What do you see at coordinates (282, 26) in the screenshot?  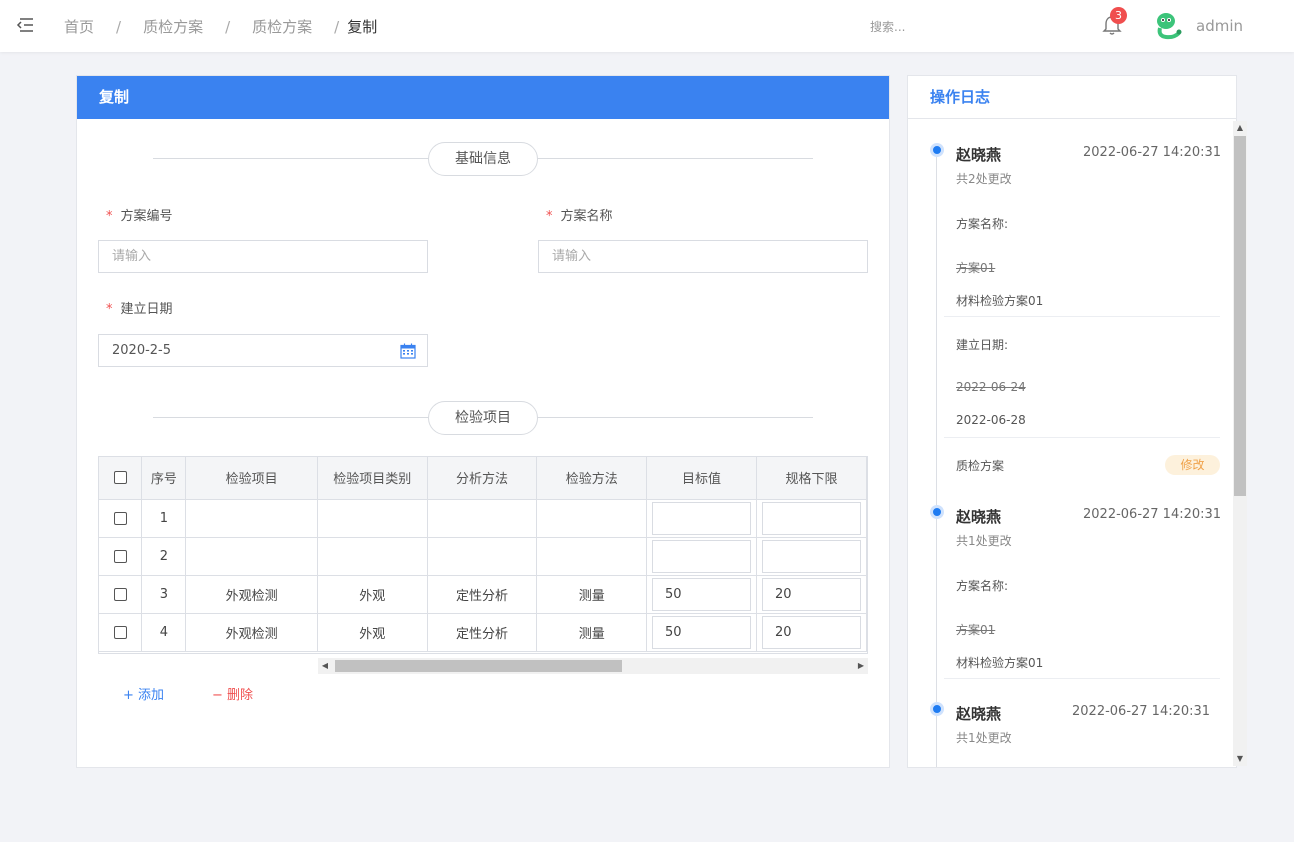 I see `breadcrumb-quality-scheme-list: 质检方案` at bounding box center [282, 26].